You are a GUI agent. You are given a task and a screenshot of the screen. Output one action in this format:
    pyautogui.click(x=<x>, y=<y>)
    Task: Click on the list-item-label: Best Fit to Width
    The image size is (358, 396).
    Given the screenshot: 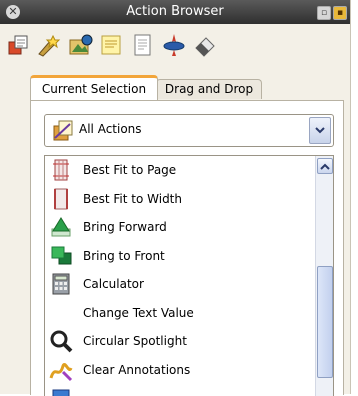 What is the action you would take?
    pyautogui.click(x=132, y=199)
    